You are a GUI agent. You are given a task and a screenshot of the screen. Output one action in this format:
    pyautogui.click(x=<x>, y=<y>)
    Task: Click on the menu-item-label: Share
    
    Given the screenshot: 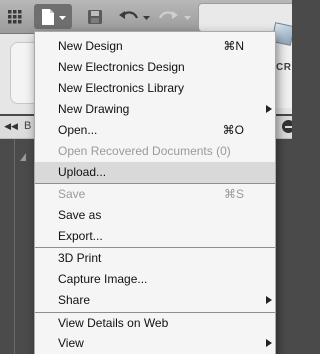 What is the action you would take?
    pyautogui.click(x=74, y=300)
    